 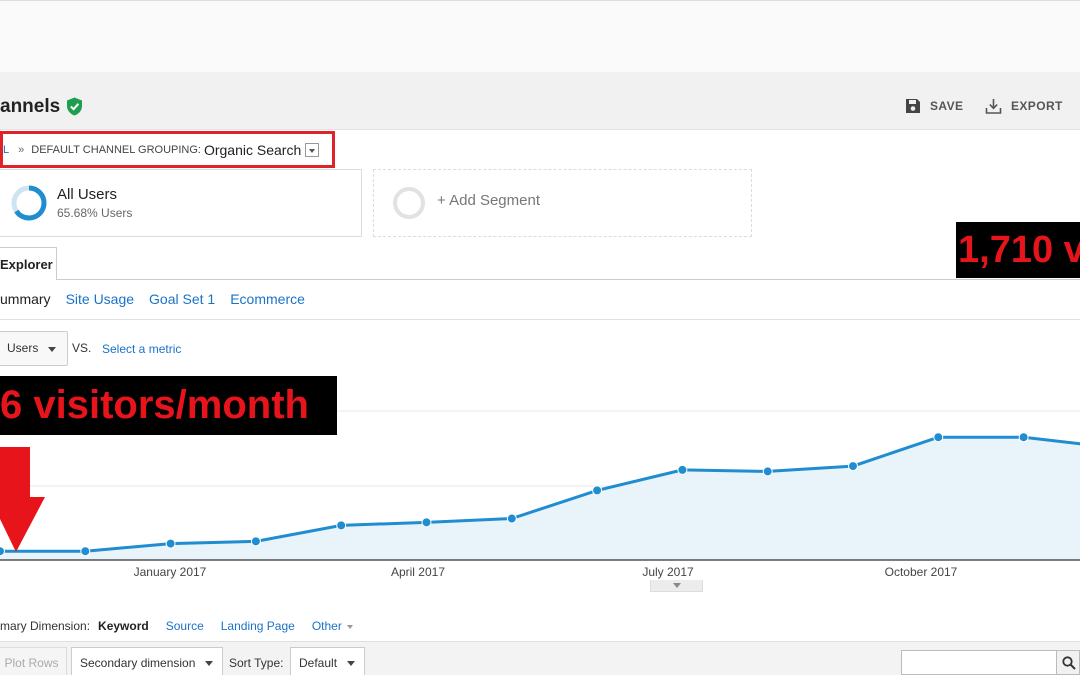 What do you see at coordinates (182, 299) in the screenshot?
I see `subtab-goal-set-1: Goal Set 1` at bounding box center [182, 299].